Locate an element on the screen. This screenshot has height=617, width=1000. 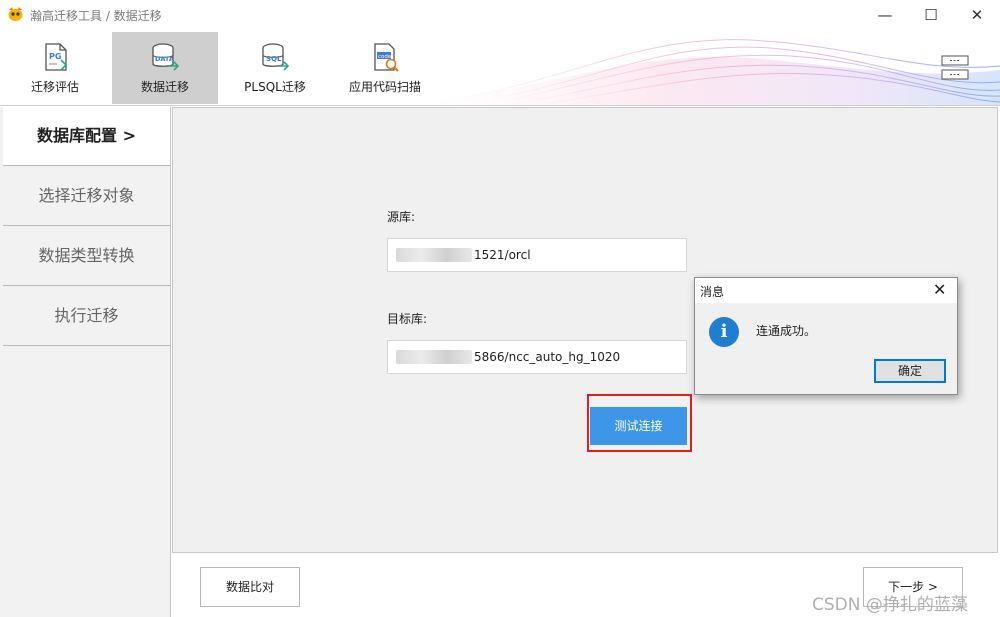
minimize-button: — is located at coordinates (885, 15).